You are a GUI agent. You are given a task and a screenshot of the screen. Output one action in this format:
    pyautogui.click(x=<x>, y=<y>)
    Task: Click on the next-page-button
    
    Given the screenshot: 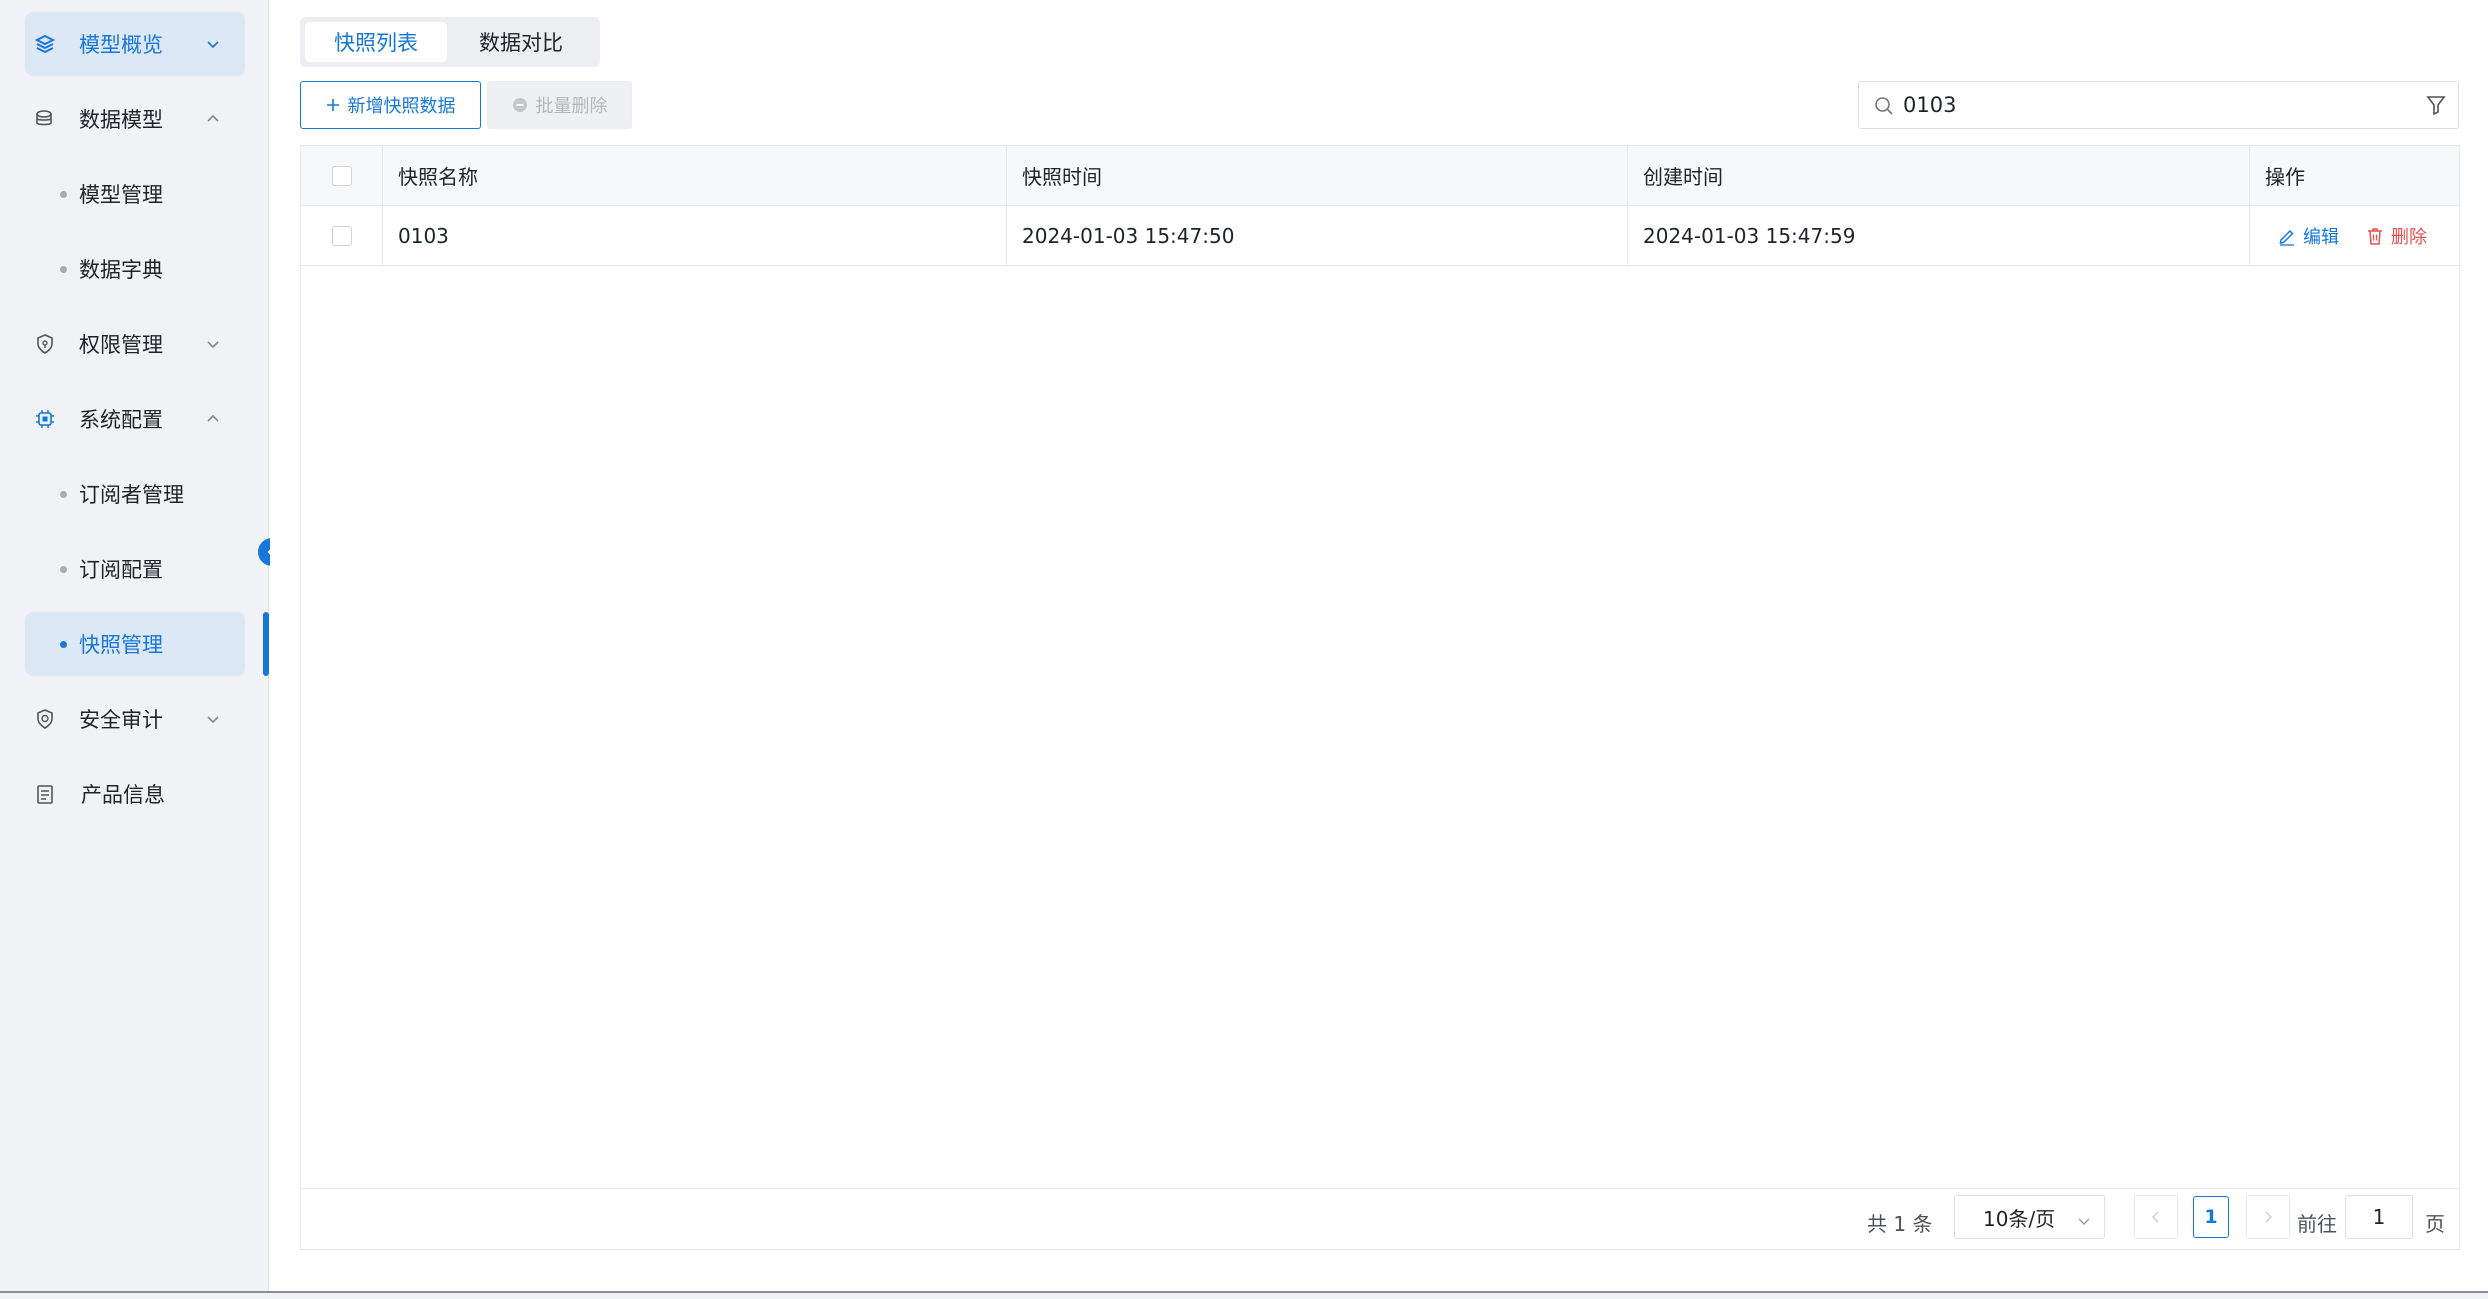 What is the action you would take?
    pyautogui.click(x=2268, y=1217)
    